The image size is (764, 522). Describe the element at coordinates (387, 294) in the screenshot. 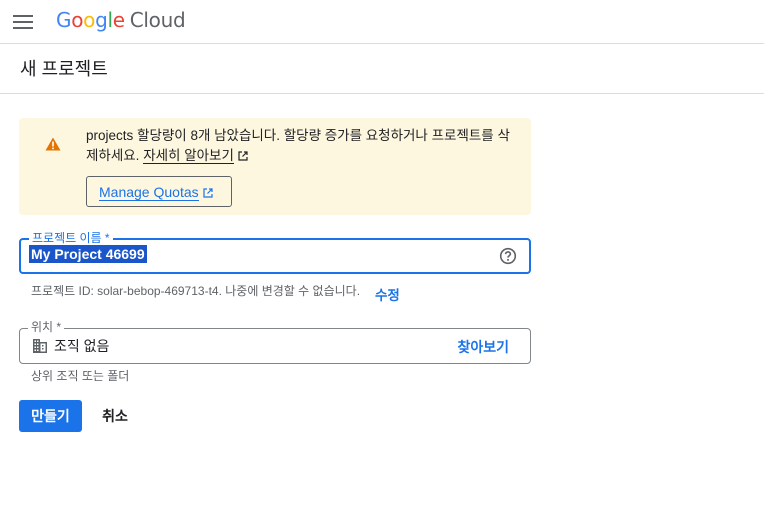

I see `edit-project-id-link: 수정` at that location.